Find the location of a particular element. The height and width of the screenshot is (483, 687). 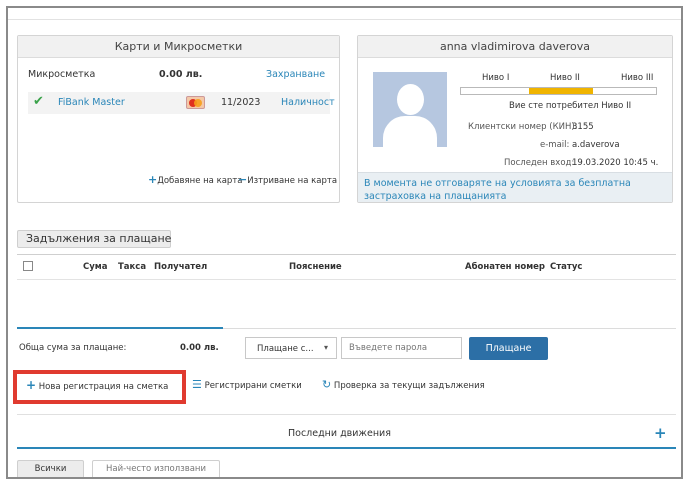

registered-accounts-link: ☰ Регистрирани сметки is located at coordinates (247, 384).